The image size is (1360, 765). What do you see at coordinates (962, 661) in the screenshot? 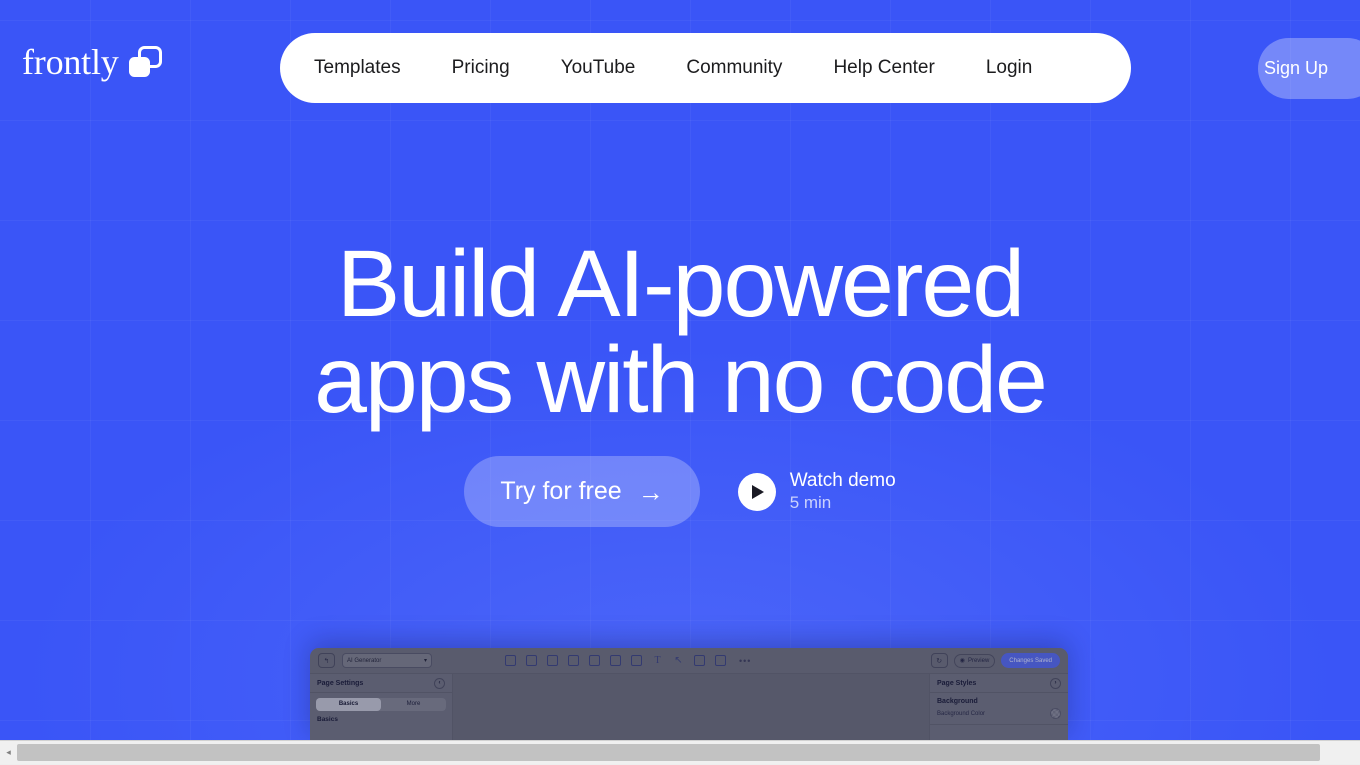
I see `eye-icon: ◉` at bounding box center [962, 661].